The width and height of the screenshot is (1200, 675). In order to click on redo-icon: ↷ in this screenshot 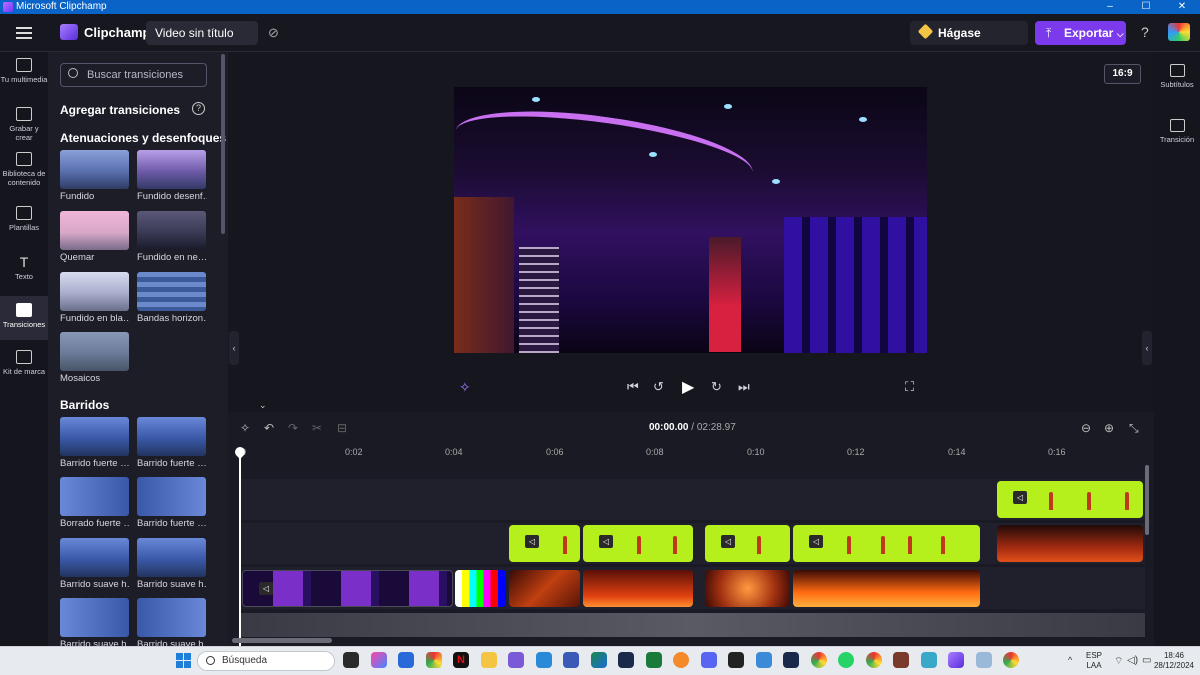, I will do `click(293, 428)`.